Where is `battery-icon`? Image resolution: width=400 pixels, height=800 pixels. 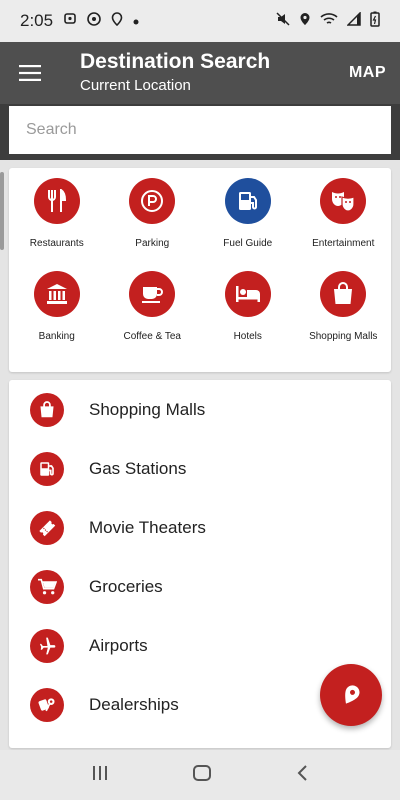 battery-icon is located at coordinates (375, 21).